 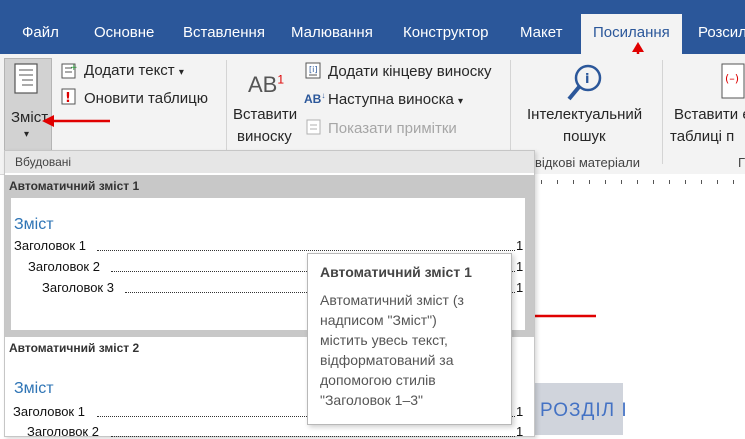 I want to click on insert-footnote-label-1: Вставити, so click(x=265, y=114).